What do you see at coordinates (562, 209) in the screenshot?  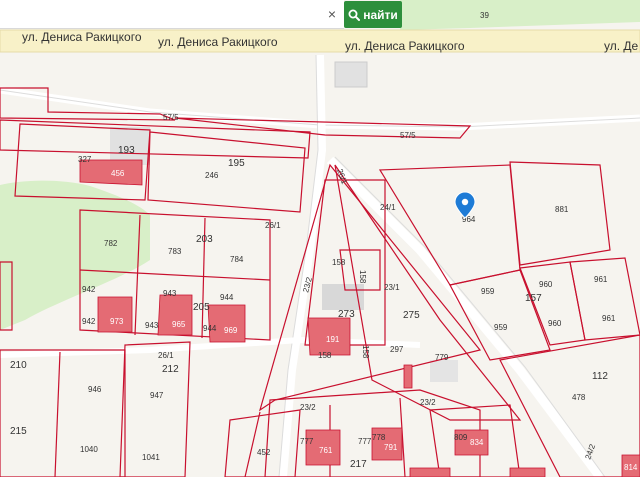 I see `parcel-label: 881` at bounding box center [562, 209].